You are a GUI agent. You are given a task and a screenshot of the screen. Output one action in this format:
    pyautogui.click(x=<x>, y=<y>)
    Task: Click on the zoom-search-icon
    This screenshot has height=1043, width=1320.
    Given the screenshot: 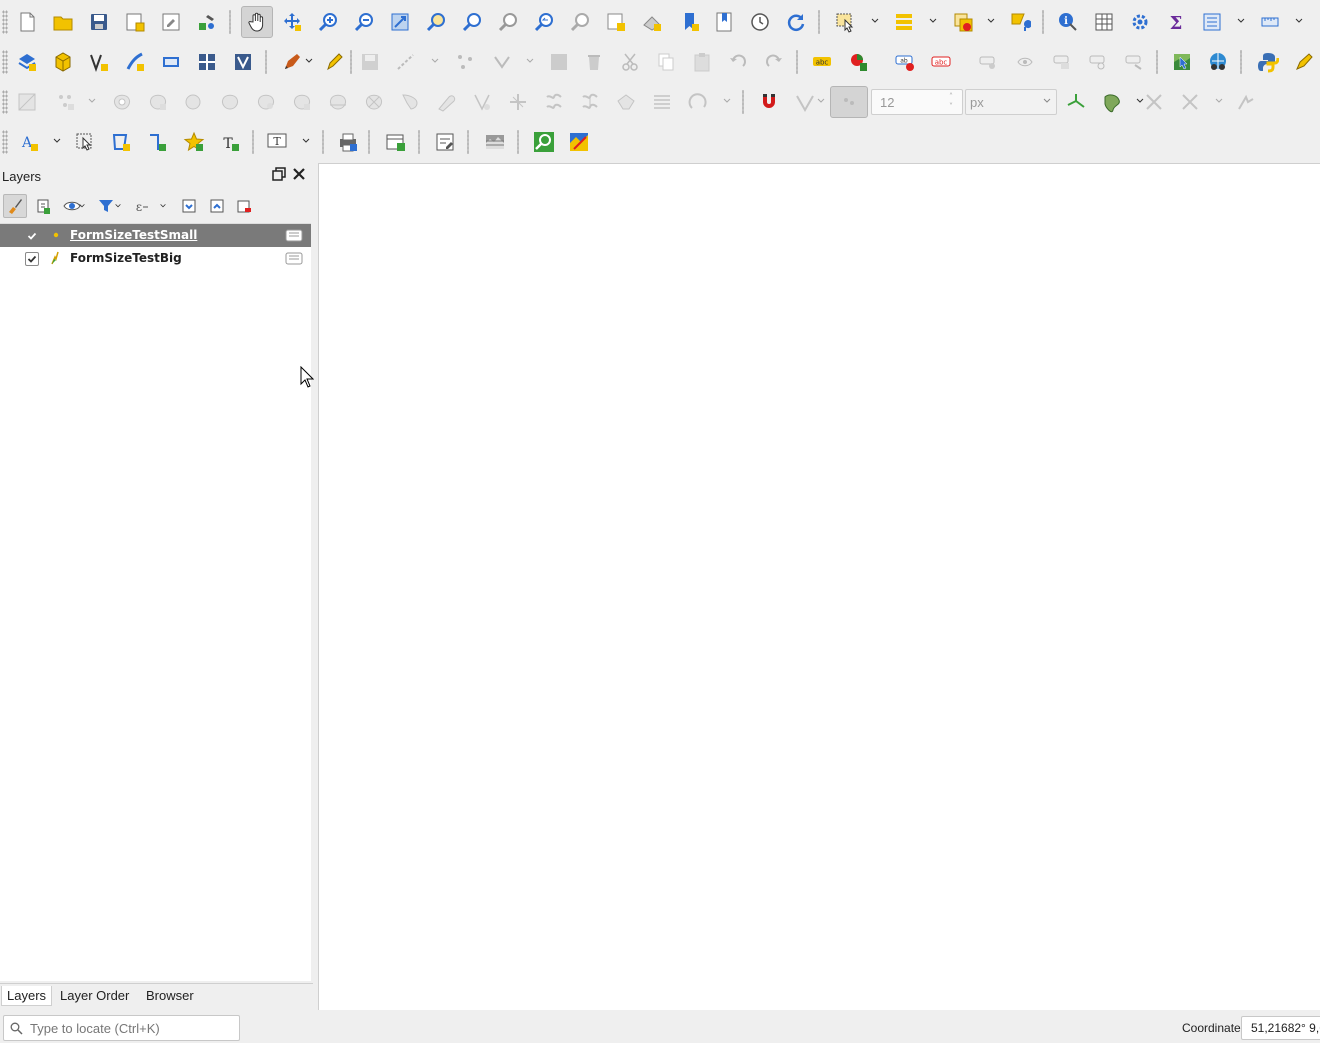 What is the action you would take?
    pyautogui.click(x=544, y=142)
    